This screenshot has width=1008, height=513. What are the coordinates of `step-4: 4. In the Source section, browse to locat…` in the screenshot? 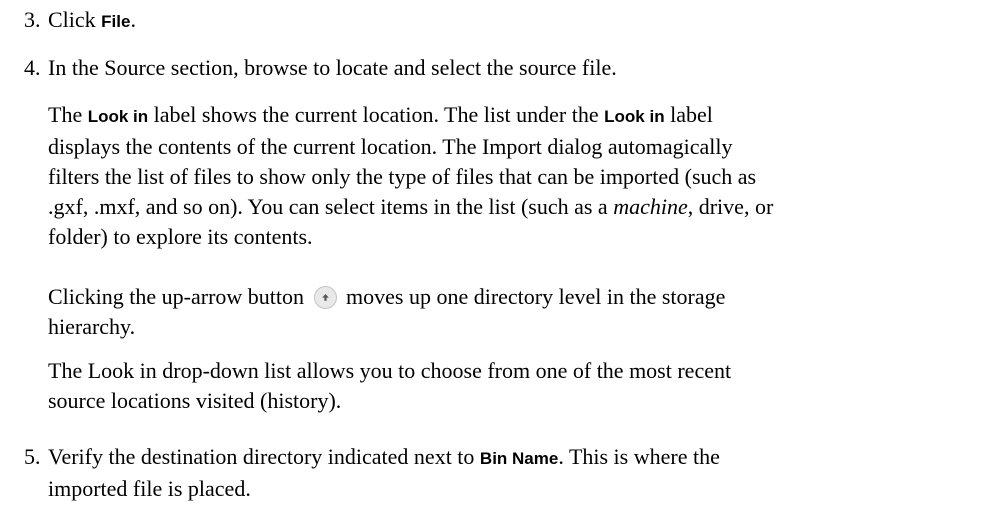 It's located at (320, 68).